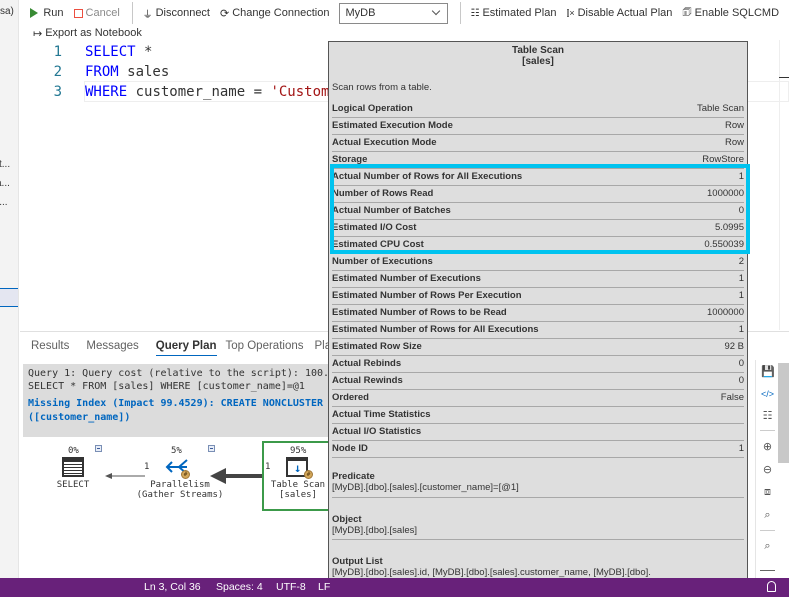  What do you see at coordinates (729, 227) in the screenshot?
I see `property-value: 5.0995` at bounding box center [729, 227].